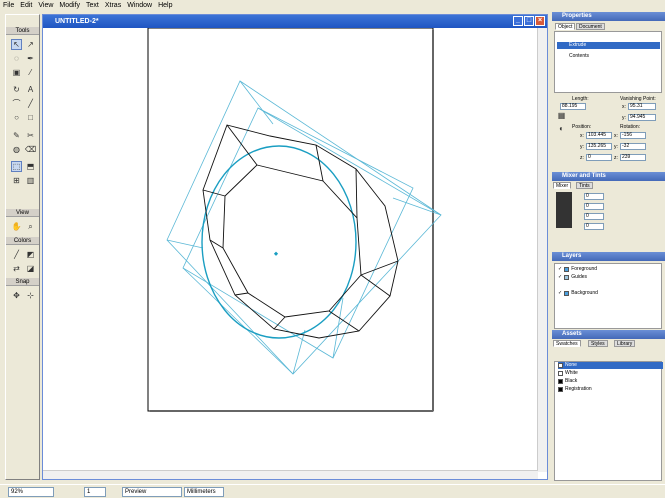  Describe the element at coordinates (610, 389) in the screenshot. I see `swatch-registration: Registration` at that location.